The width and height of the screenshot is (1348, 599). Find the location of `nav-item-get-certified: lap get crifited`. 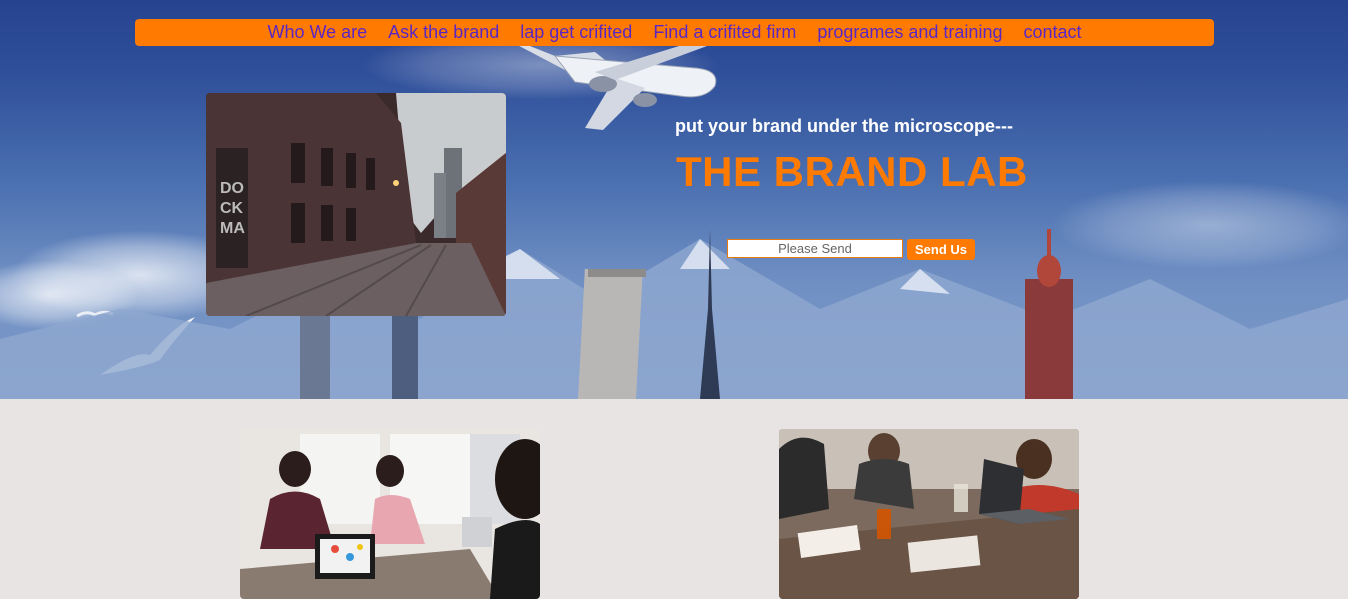

nav-item-get-certified: lap get crifited is located at coordinates (576, 32).